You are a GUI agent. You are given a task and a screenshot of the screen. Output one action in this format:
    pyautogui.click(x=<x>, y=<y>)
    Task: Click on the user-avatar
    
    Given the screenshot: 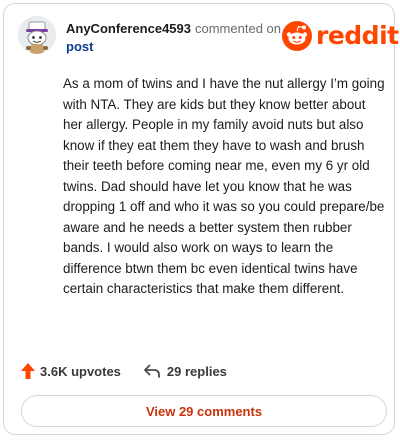 What is the action you would take?
    pyautogui.click(x=37, y=35)
    